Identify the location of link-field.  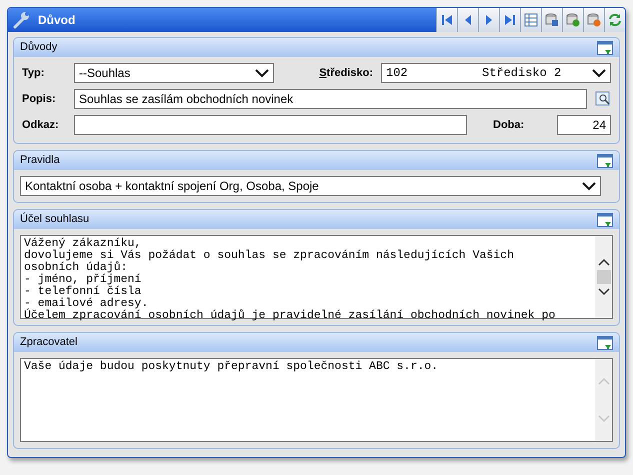
(270, 125).